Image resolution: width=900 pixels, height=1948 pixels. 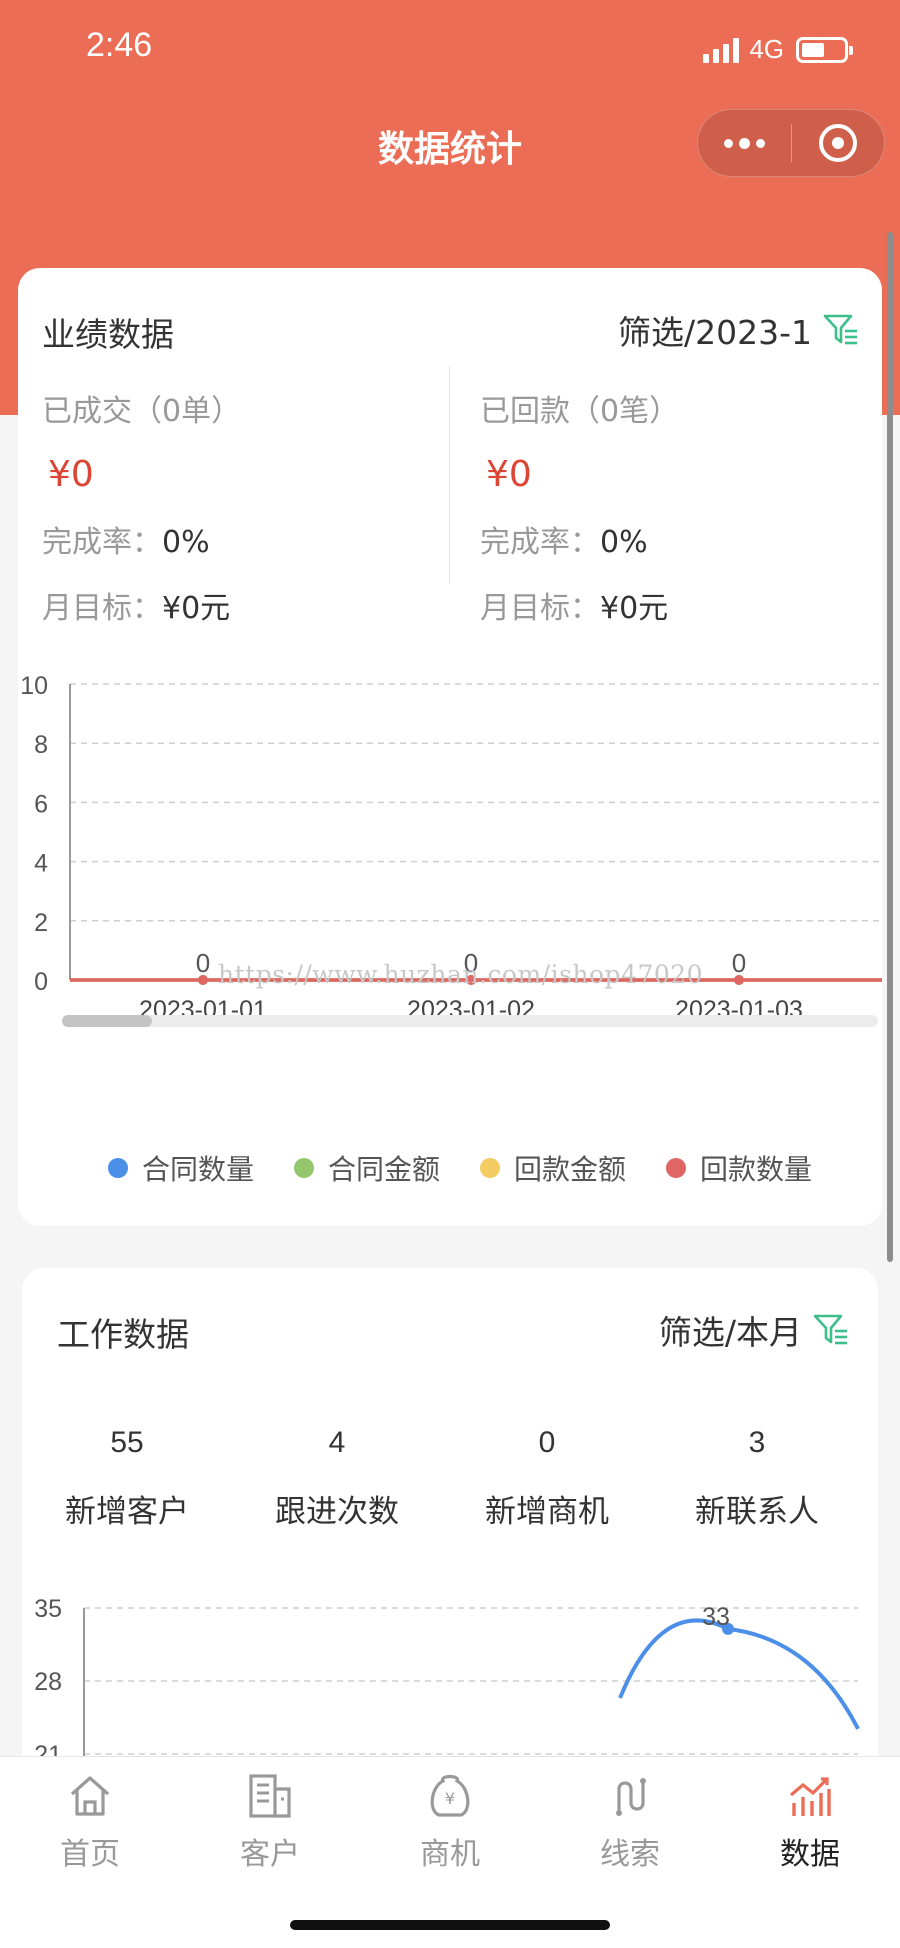 What do you see at coordinates (107, 1021) in the screenshot?
I see `chart-scrollbar-thumb` at bounding box center [107, 1021].